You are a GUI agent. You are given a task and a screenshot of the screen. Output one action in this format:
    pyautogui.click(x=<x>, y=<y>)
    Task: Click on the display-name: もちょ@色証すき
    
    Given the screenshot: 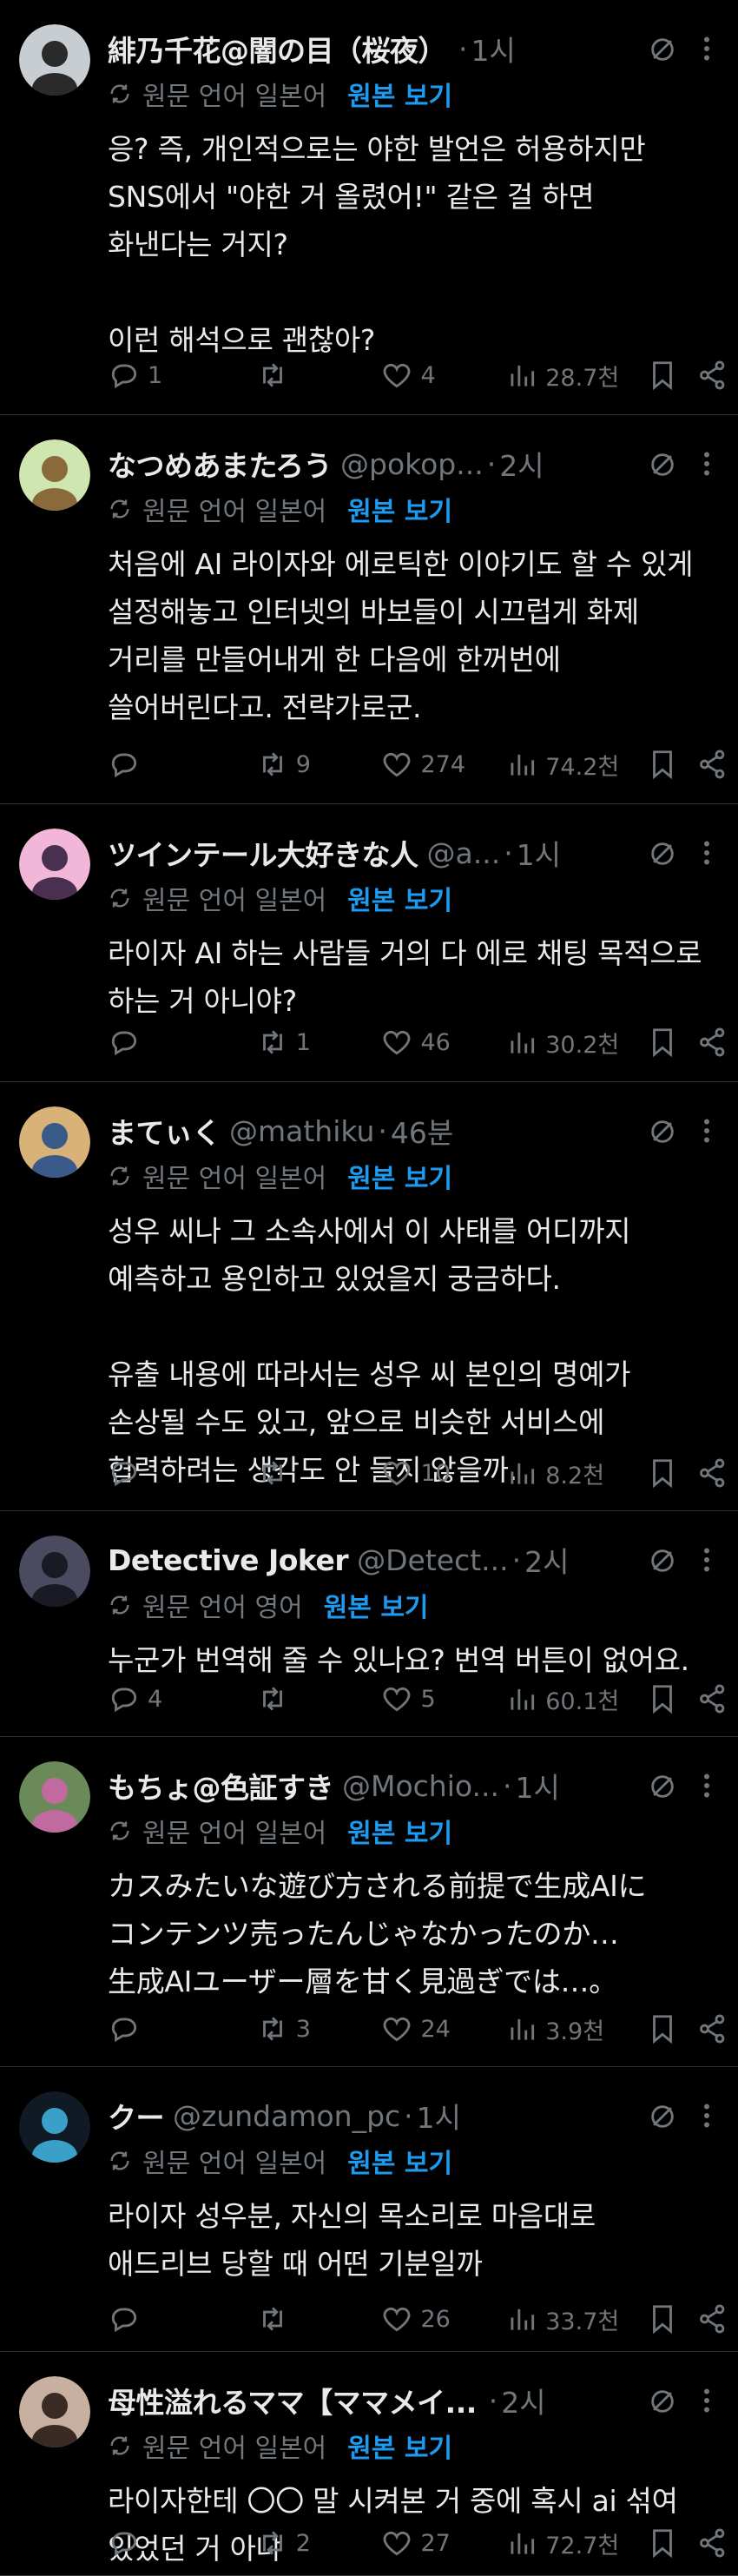 What is the action you would take?
    pyautogui.click(x=221, y=1786)
    